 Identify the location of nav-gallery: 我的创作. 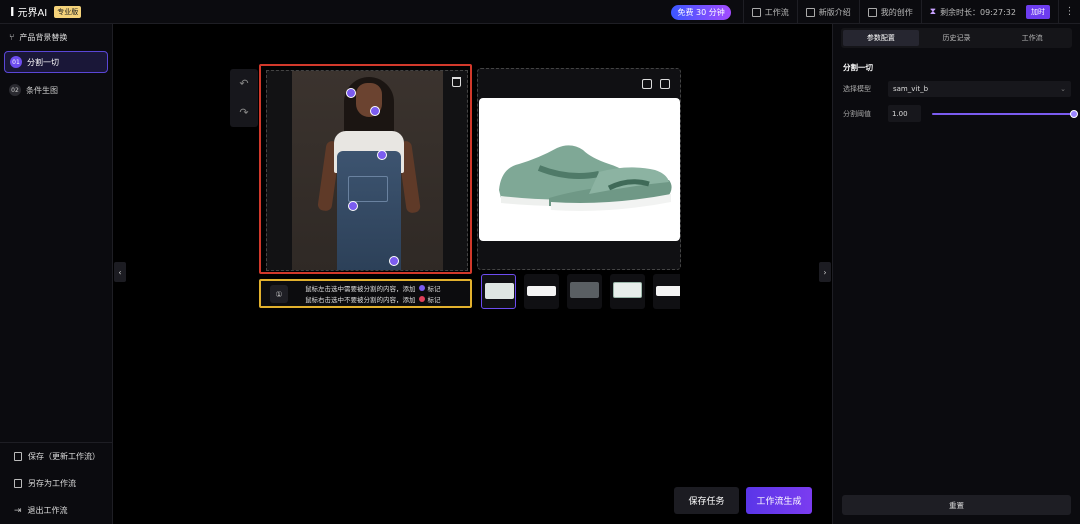
(889, 12).